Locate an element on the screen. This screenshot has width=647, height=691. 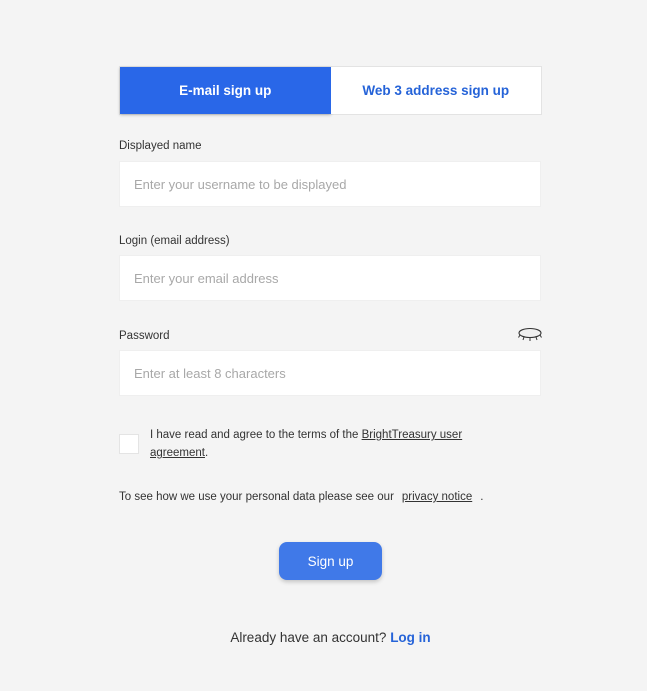
tab-email-signup: E-mail sign up is located at coordinates (225, 90).